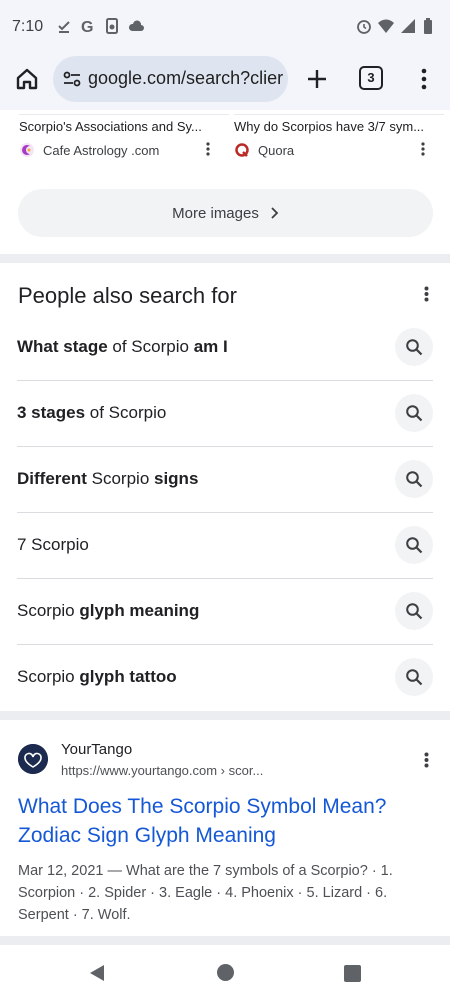  I want to click on pasf-bold-part: Different, so click(52, 478).